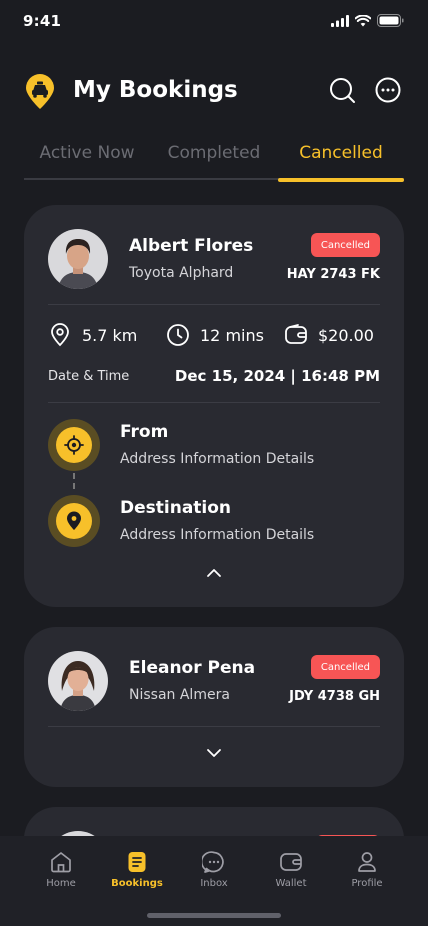  I want to click on nav-item-inbox: Inbox, so click(214, 869).